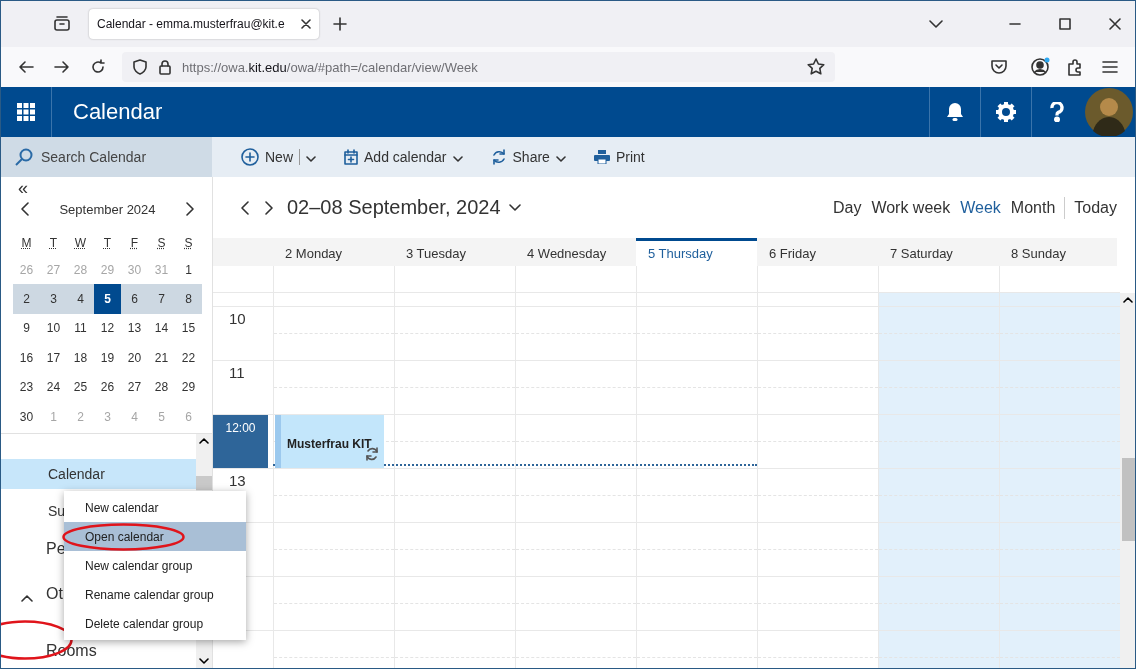 The image size is (1136, 669). What do you see at coordinates (26, 243) in the screenshot?
I see `weekday-label: M` at bounding box center [26, 243].